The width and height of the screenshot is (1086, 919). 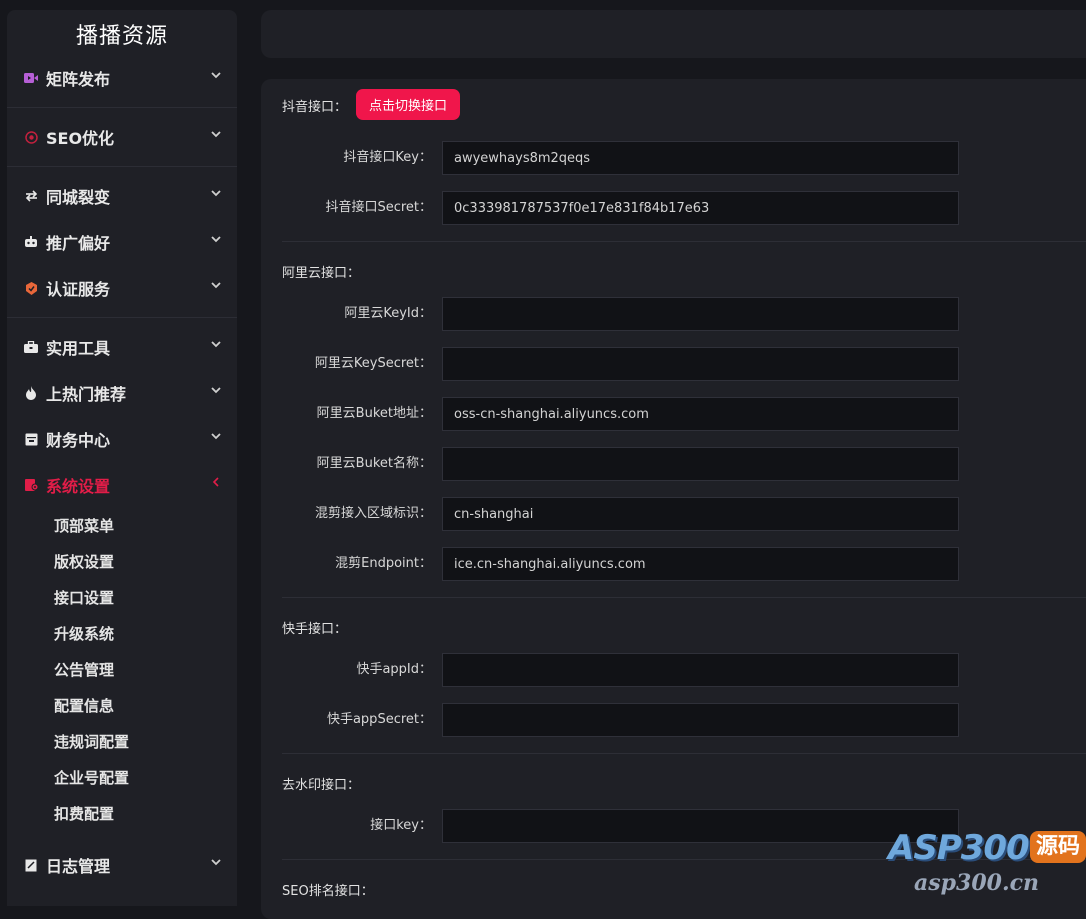 What do you see at coordinates (91, 742) in the screenshot?
I see `submenu-banned-words: 违规词配置` at bounding box center [91, 742].